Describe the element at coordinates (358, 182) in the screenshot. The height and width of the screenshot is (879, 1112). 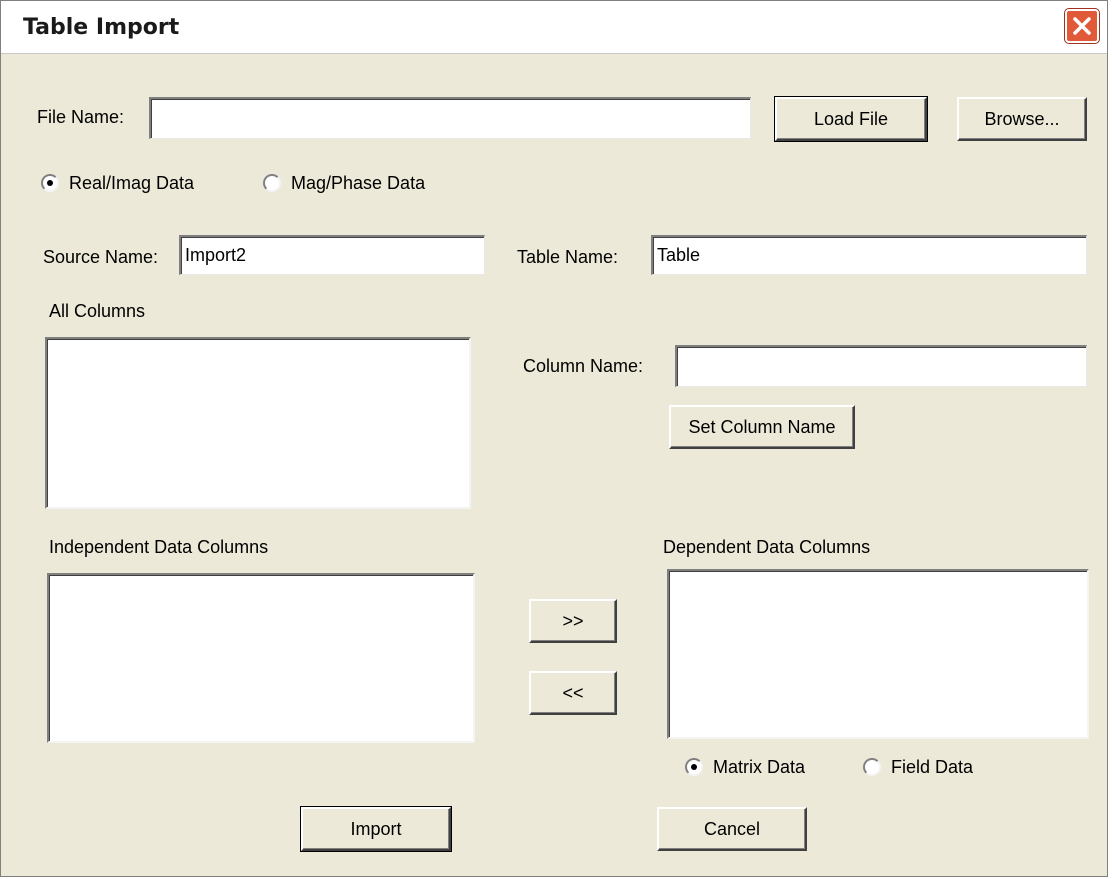
I see `radio-label: Mag/Phase Data` at that location.